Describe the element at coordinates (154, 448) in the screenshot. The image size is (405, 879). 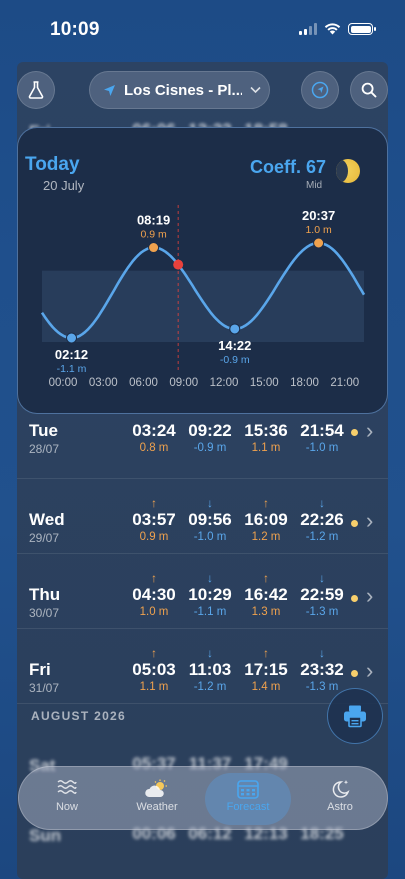
I see `tide-height: 0.8 m` at that location.